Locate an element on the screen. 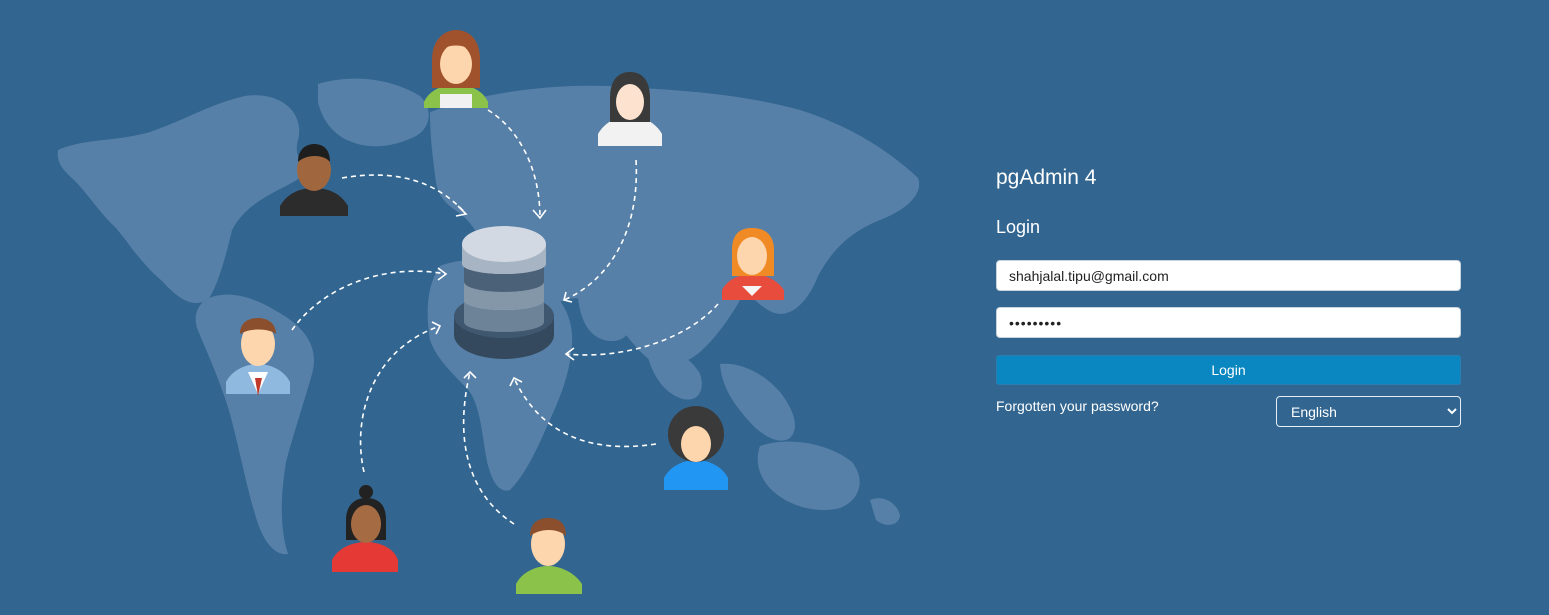 The height and width of the screenshot is (615, 1549). forgot-password-link: Forgotten your password? is located at coordinates (1077, 406).